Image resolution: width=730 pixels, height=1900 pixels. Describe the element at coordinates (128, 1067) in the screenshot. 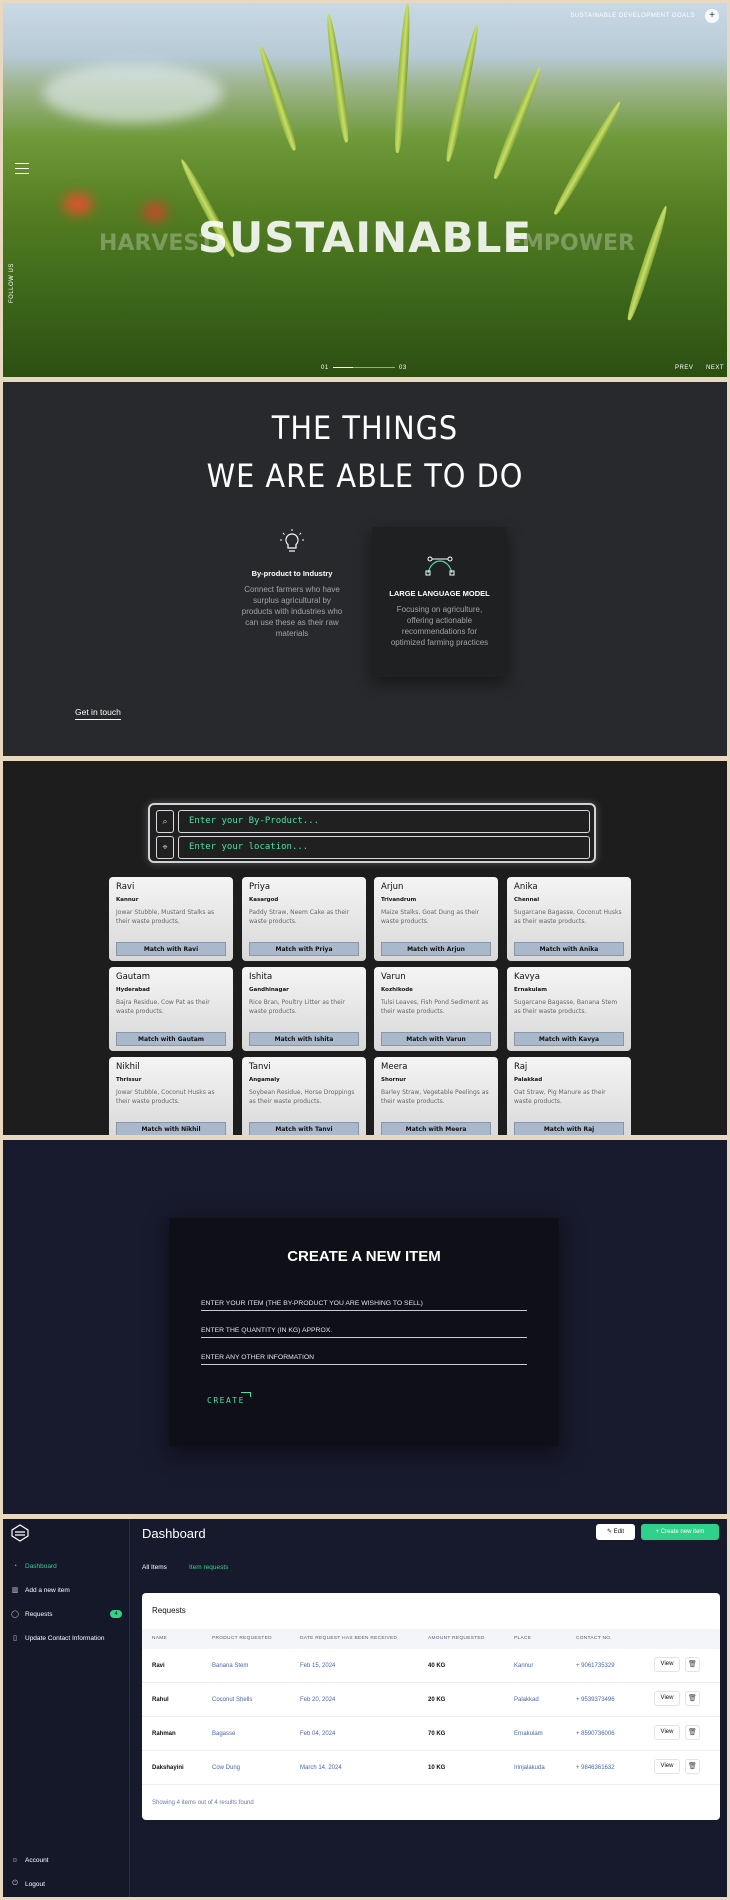

I see `profile-name: Nikhil` at that location.